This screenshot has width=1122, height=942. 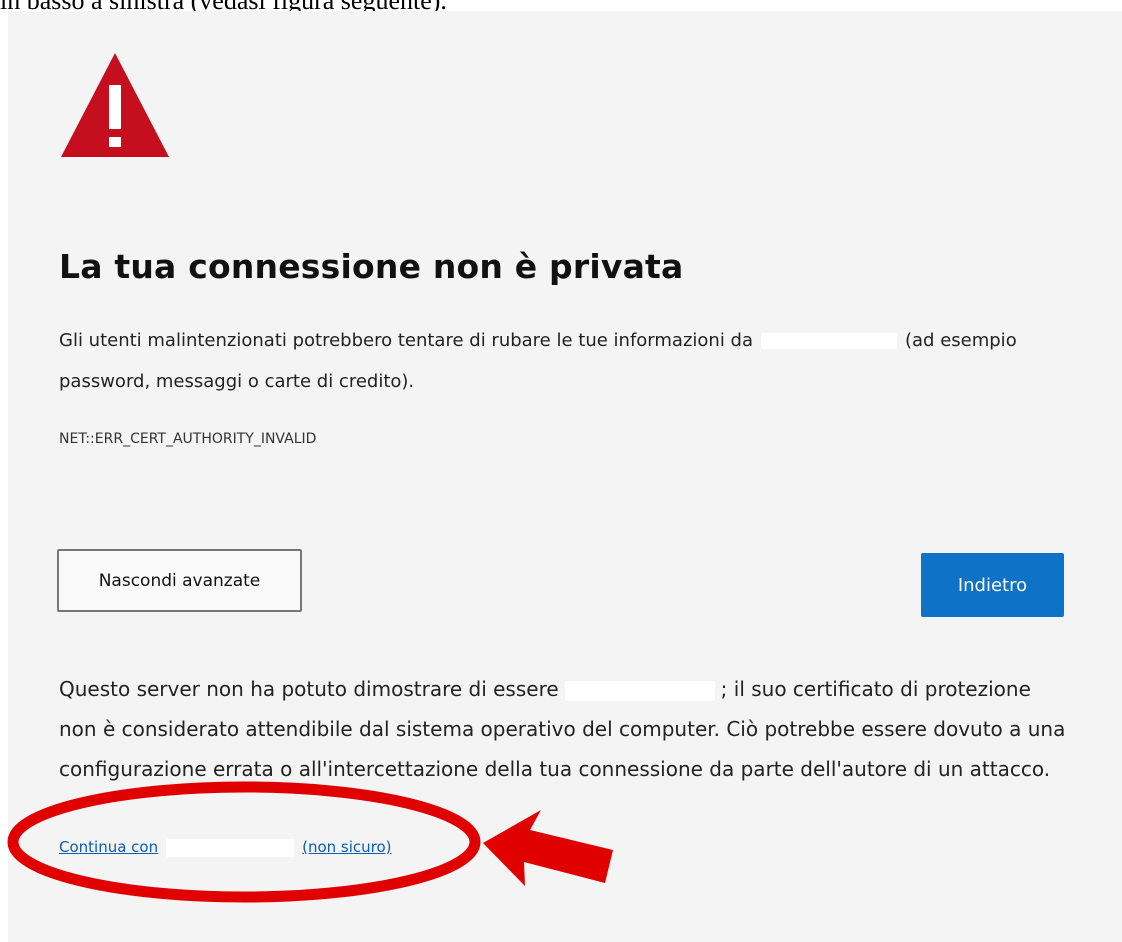 I want to click on proceed-link-start: Continua con, so click(x=108, y=847).